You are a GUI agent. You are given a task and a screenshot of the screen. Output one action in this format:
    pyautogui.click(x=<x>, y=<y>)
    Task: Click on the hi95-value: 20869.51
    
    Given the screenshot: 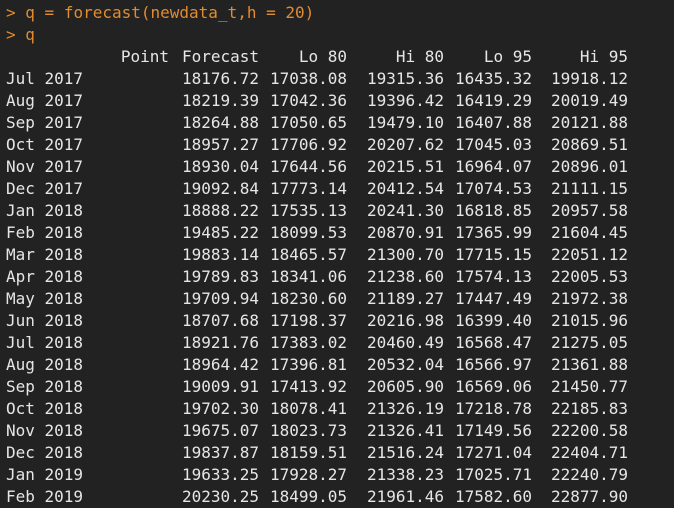 What is the action you would take?
    pyautogui.click(x=589, y=144)
    